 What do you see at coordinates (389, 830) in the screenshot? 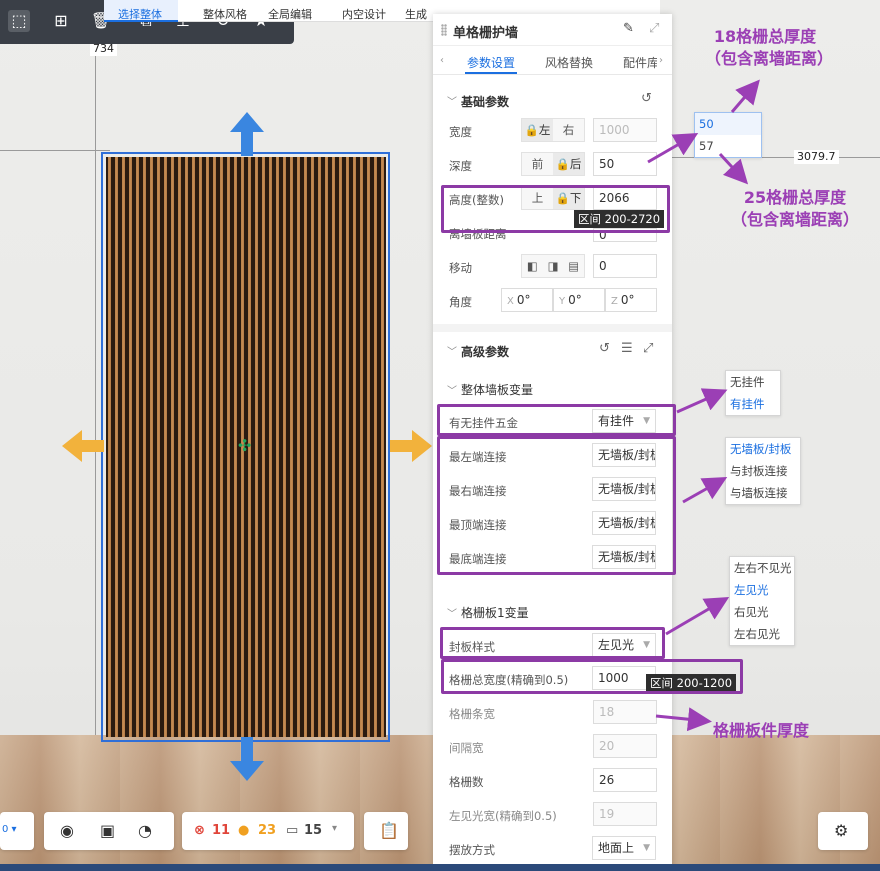
I see `clipboard-icon: 📋` at bounding box center [389, 830].